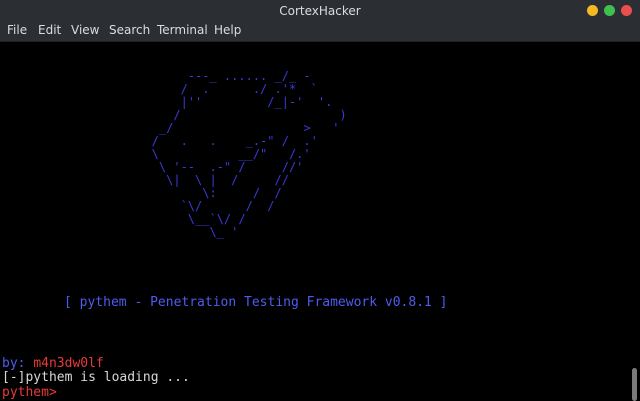 Image resolution: width=640 pixels, height=401 pixels. I want to click on menu-search: Search, so click(129, 30).